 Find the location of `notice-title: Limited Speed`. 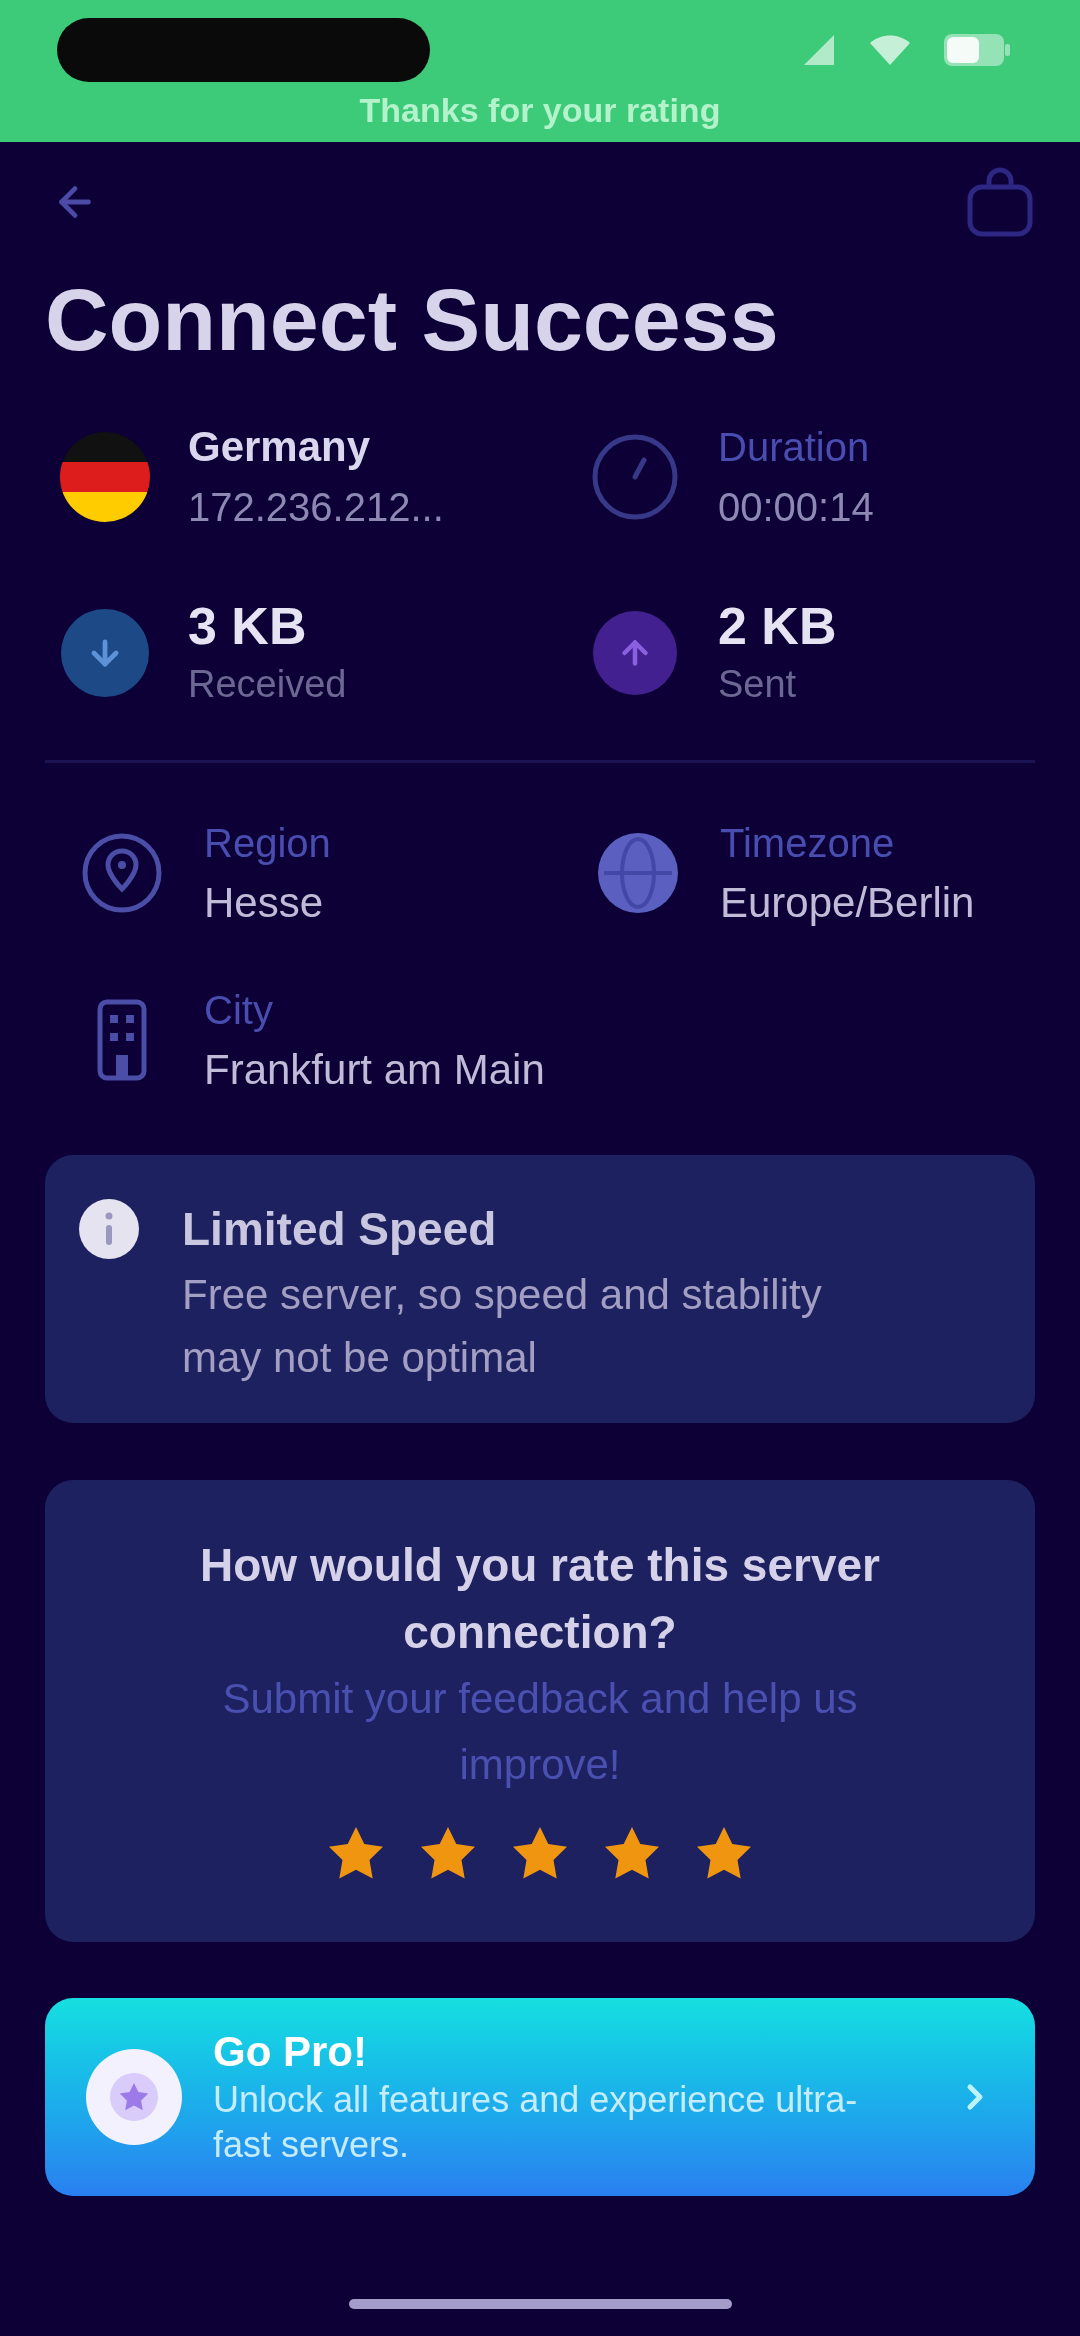

notice-title: Limited Speed is located at coordinates (340, 1229).